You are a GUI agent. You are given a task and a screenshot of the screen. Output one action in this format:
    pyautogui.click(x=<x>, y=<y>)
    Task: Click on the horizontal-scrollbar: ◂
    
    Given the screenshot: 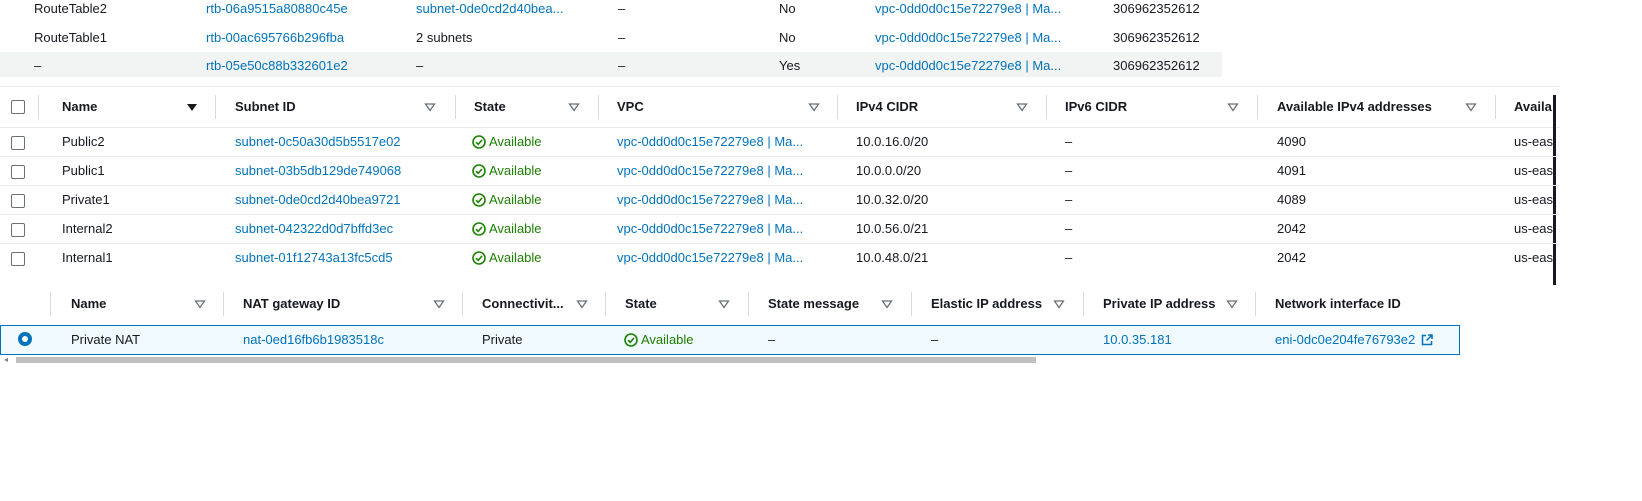 What is the action you would take?
    pyautogui.click(x=732, y=360)
    